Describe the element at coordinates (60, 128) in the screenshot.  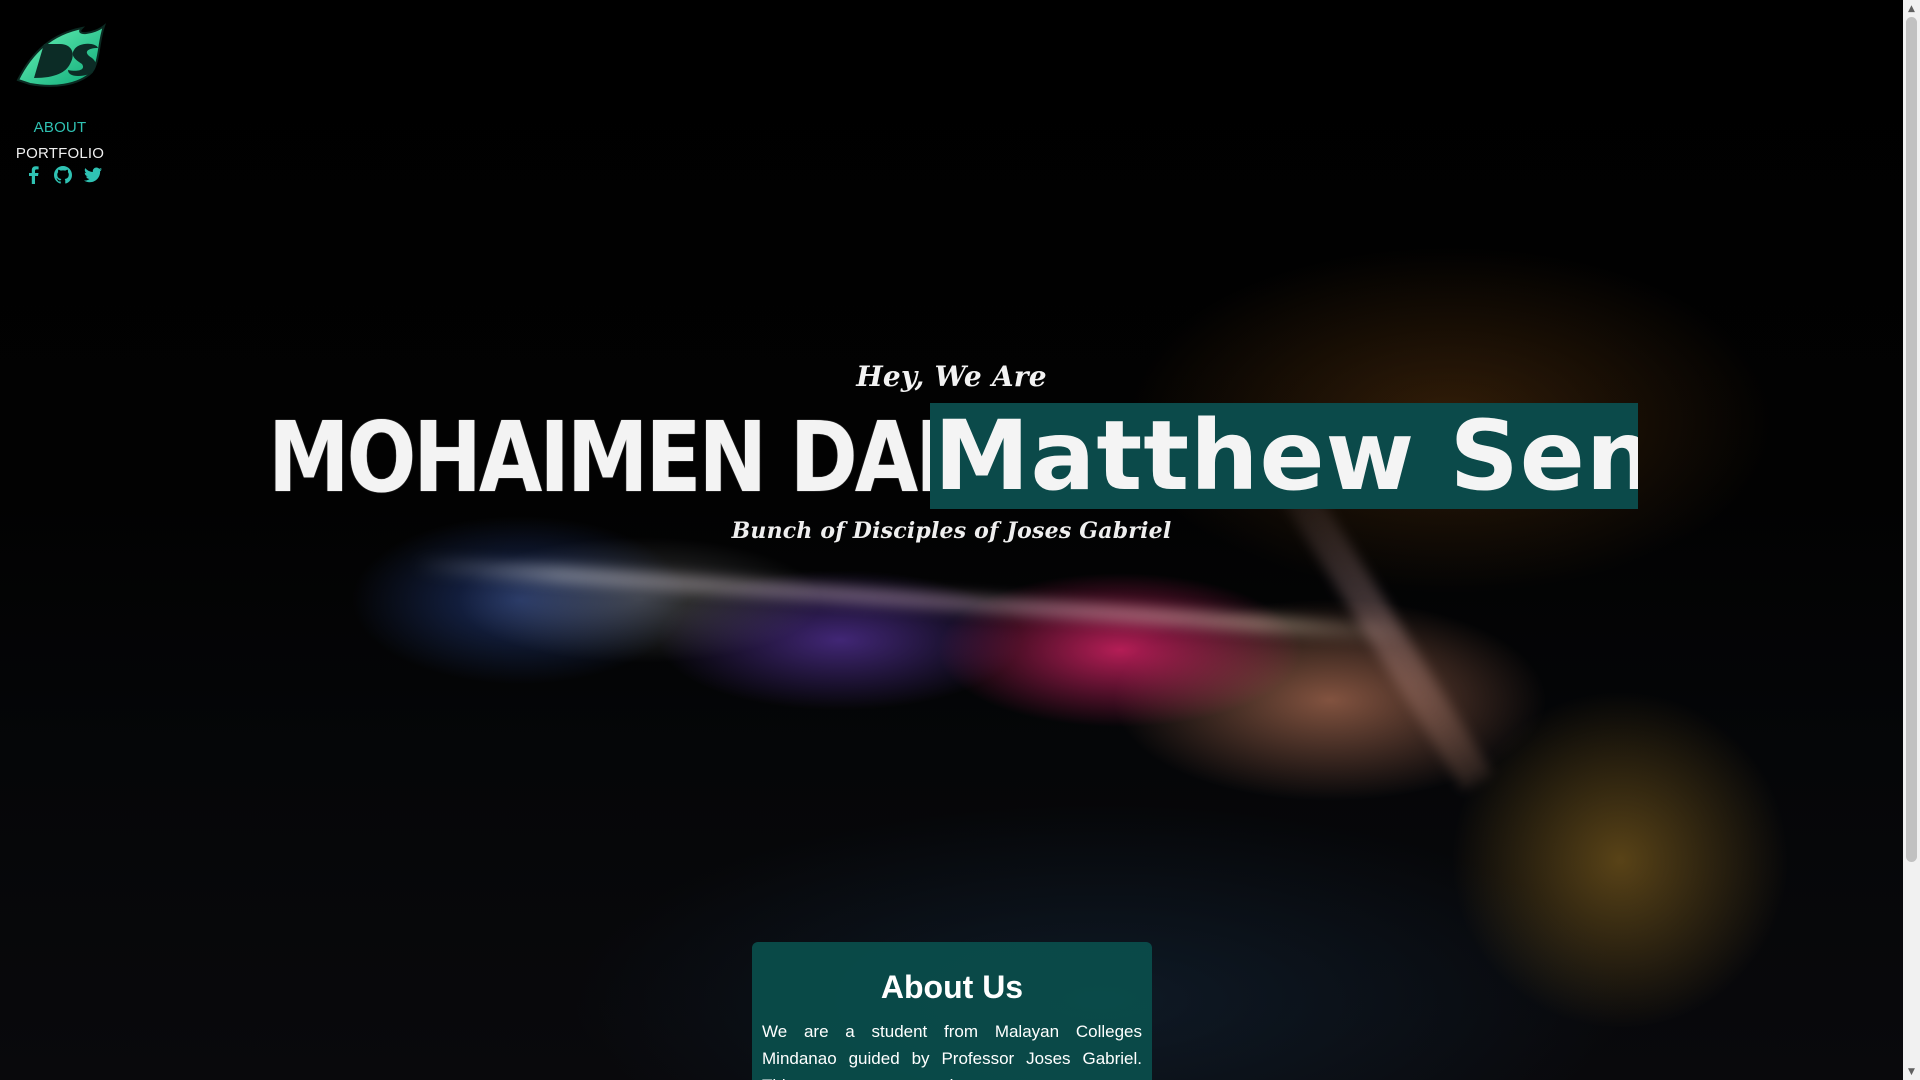
I see `nav-about: ABOUT` at that location.